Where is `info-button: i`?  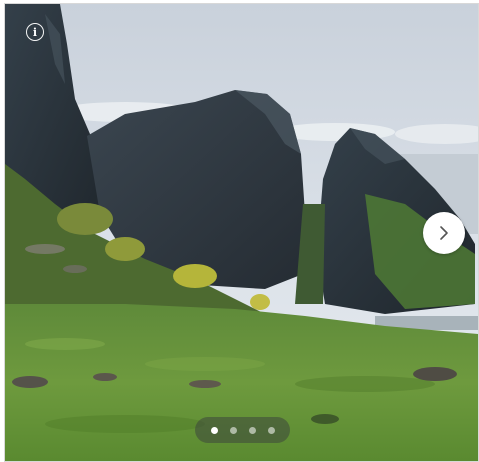
info-button: i is located at coordinates (35, 32).